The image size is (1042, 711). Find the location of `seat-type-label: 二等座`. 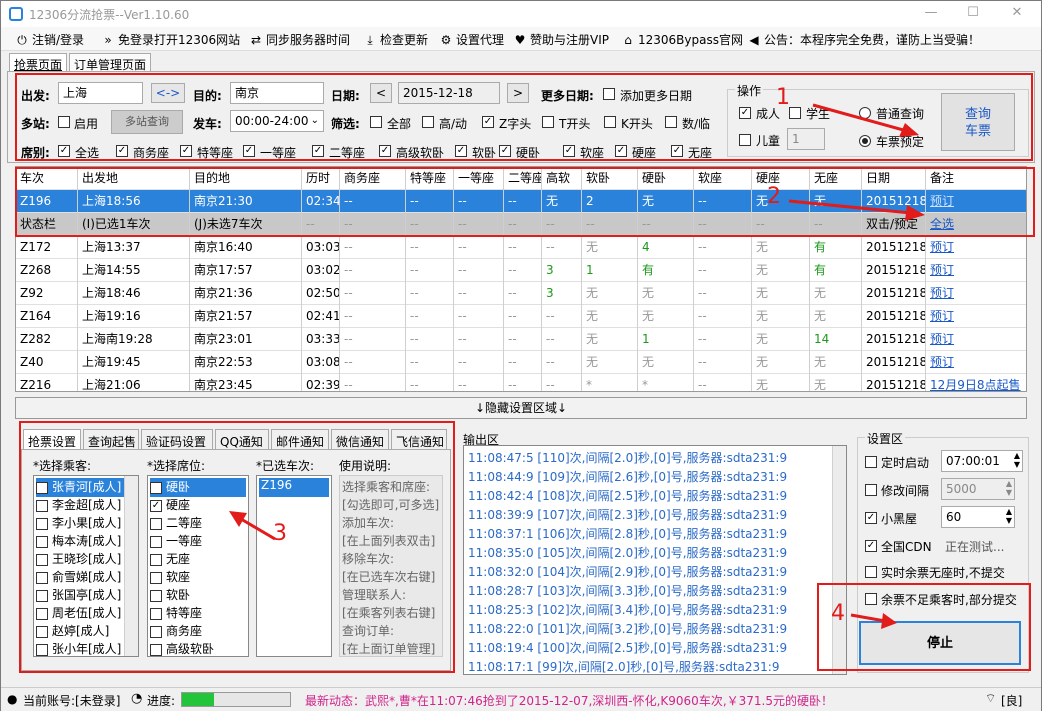

seat-type-label: 二等座 is located at coordinates (347, 153).